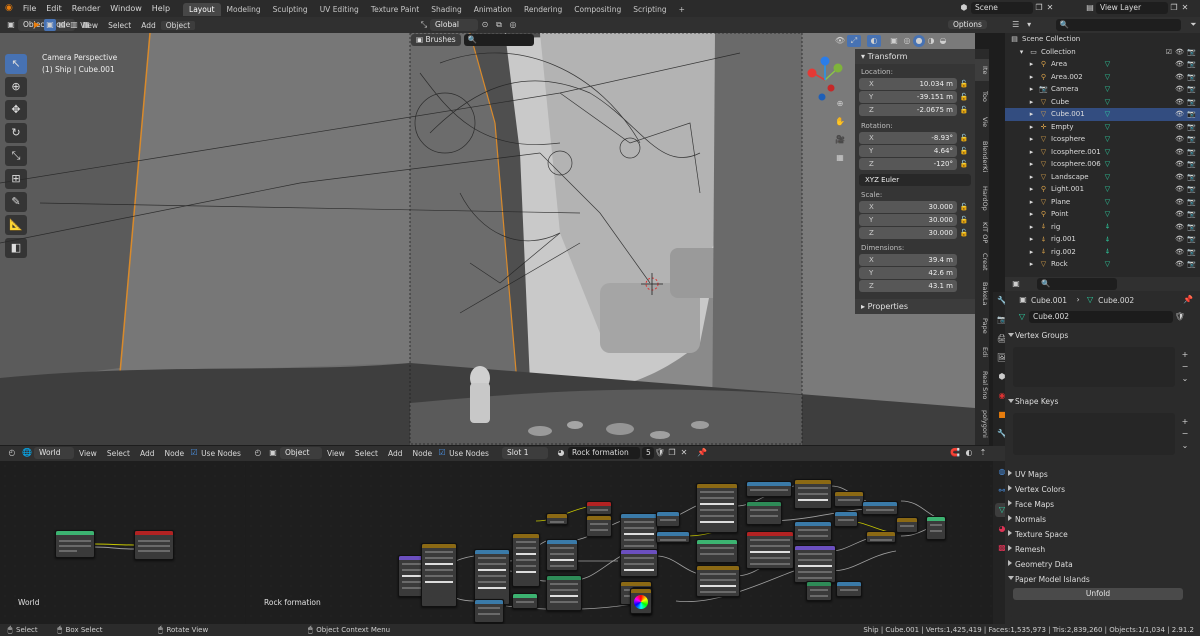 This screenshot has height=636, width=1200. I want to click on texture-space-section: Texture Space, so click(1102, 534).